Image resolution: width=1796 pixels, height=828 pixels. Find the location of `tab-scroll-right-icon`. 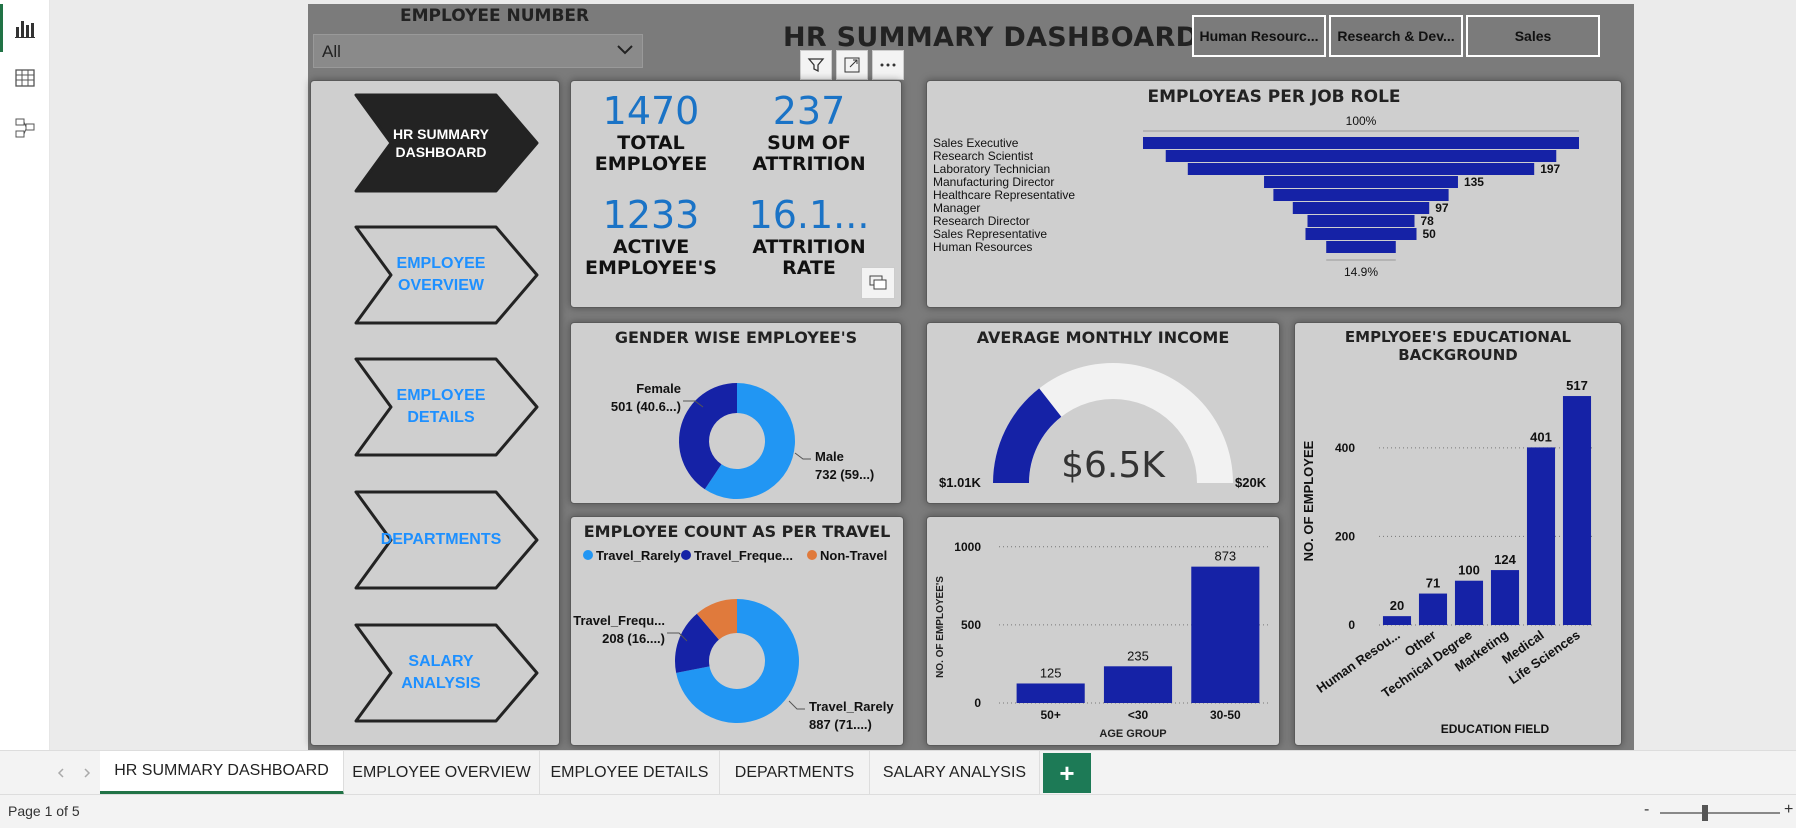

tab-scroll-right-icon is located at coordinates (87, 773).